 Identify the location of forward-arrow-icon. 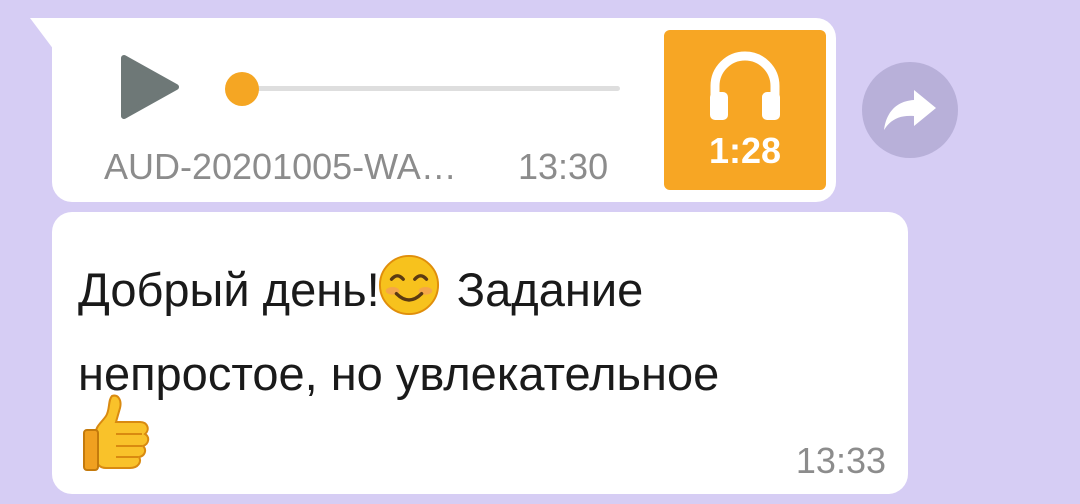
(910, 110).